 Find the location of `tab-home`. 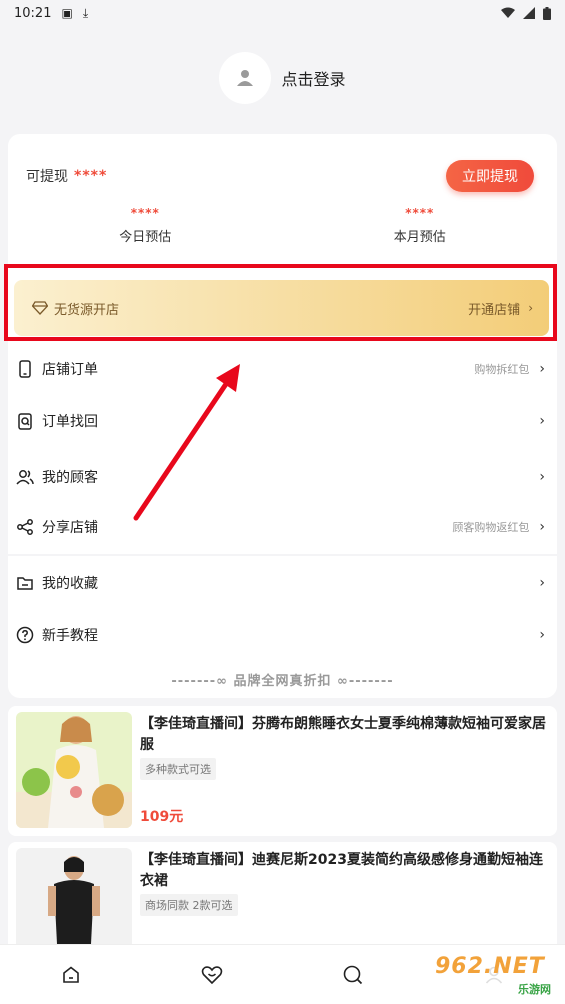

tab-home is located at coordinates (71, 975).